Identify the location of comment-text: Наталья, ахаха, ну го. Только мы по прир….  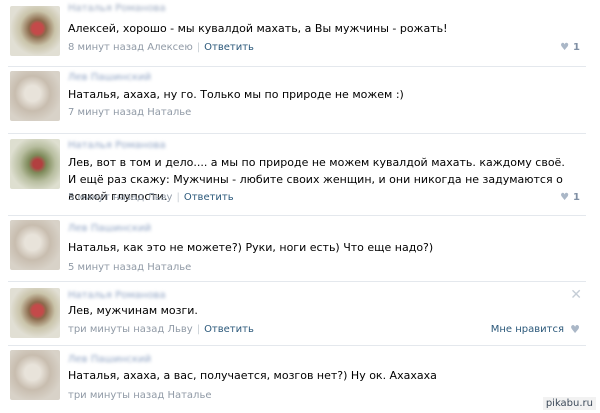
(236, 94).